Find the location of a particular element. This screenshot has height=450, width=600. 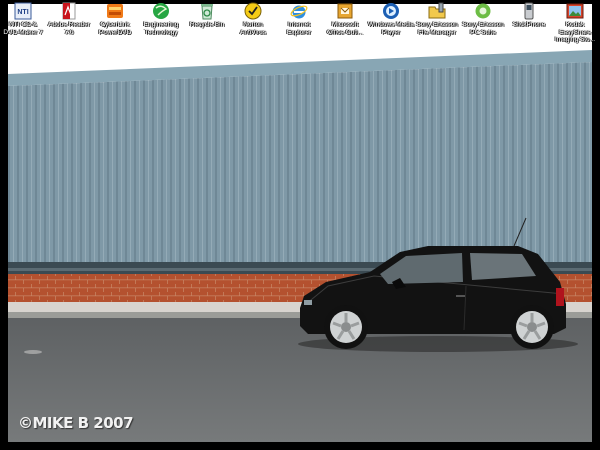

desktop-icon-adobe-reader: Adobe Reader 7.0 is located at coordinates (69, 20).